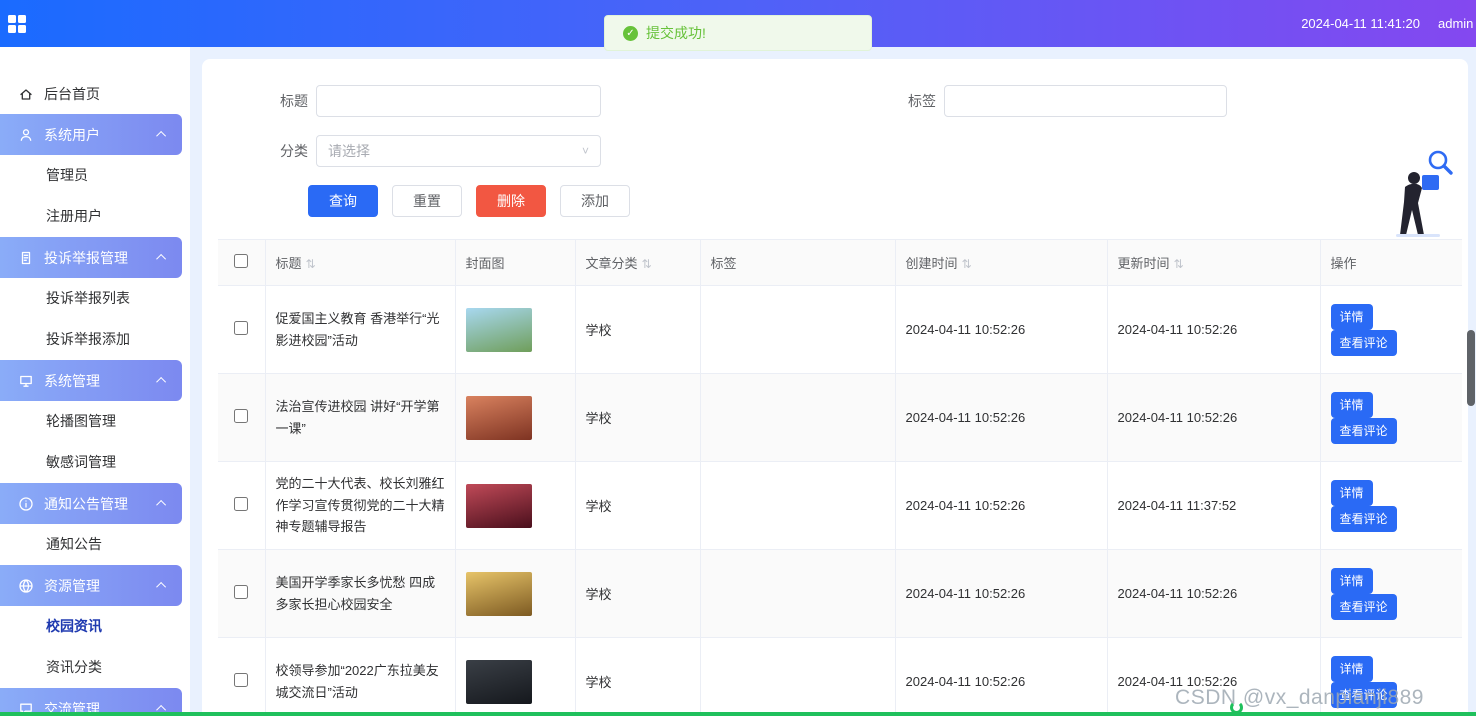 The image size is (1476, 716). Describe the element at coordinates (595, 201) in the screenshot. I see `add-button: 添加` at that location.